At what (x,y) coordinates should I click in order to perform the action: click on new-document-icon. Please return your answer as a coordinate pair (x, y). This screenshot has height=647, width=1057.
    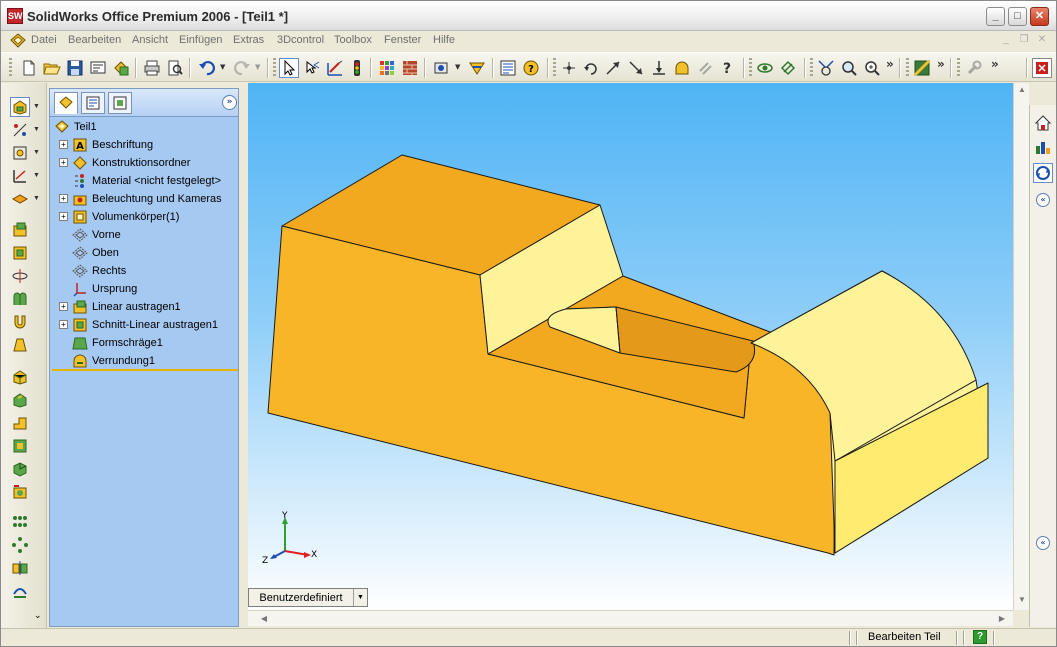
    Looking at the image, I should click on (29, 68).